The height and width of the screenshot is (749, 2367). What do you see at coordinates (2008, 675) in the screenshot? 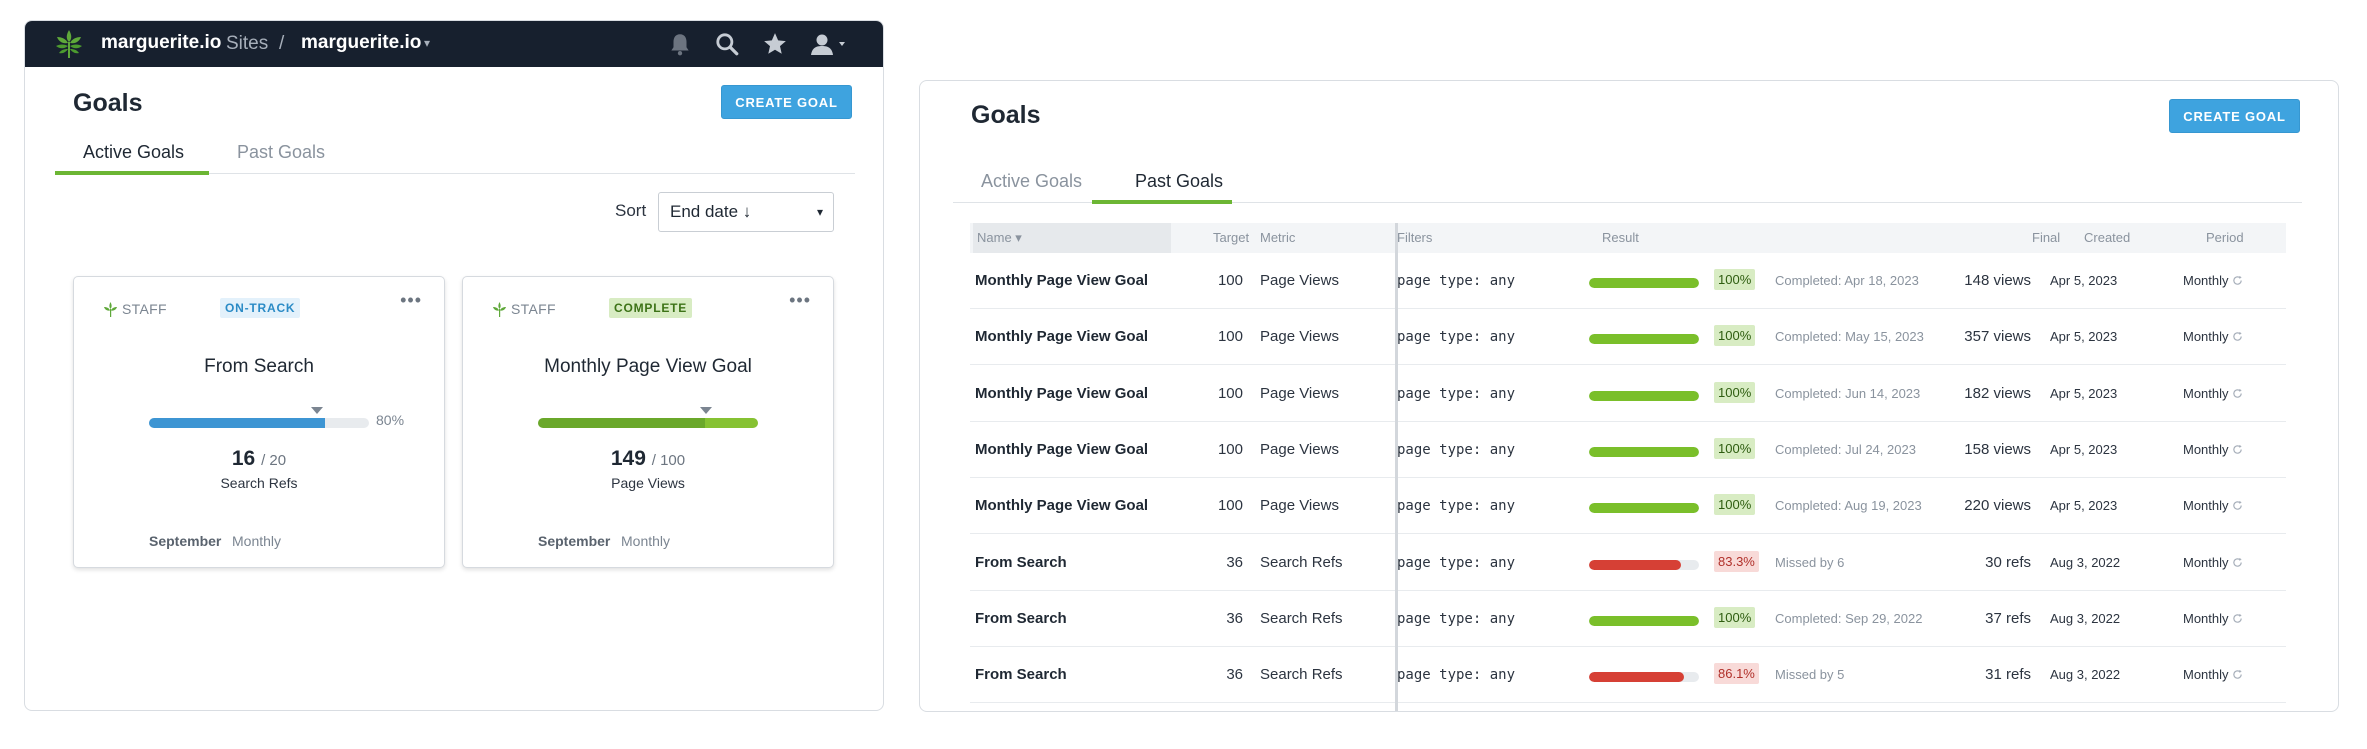
I see `final-value: 31 refs` at bounding box center [2008, 675].